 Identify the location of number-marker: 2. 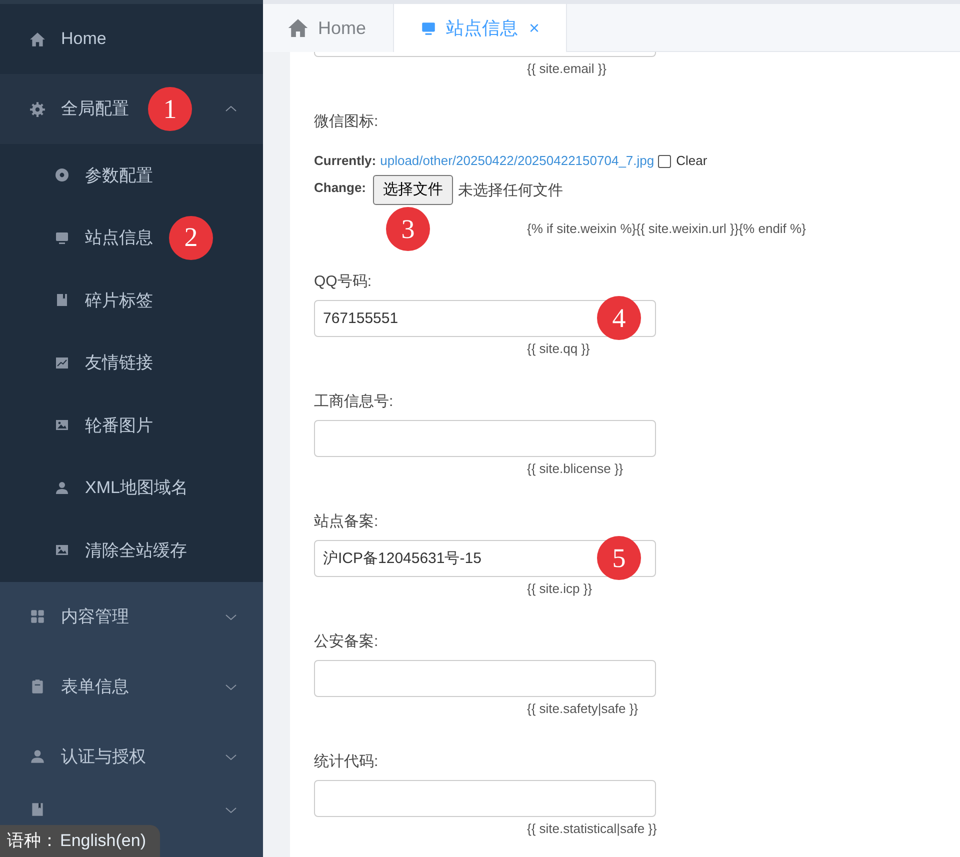
(191, 238).